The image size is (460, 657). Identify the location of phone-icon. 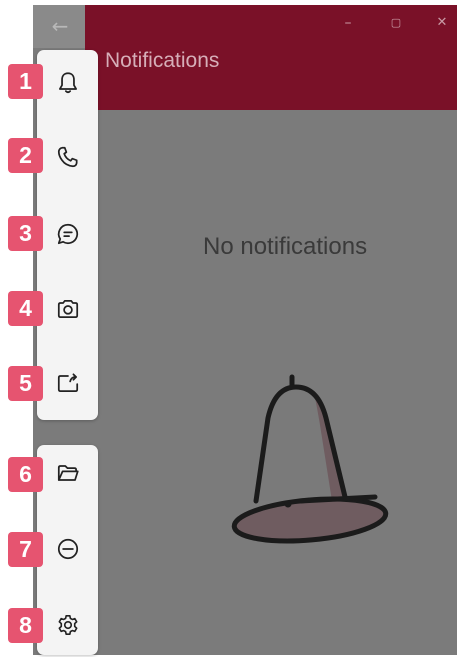
(67, 157).